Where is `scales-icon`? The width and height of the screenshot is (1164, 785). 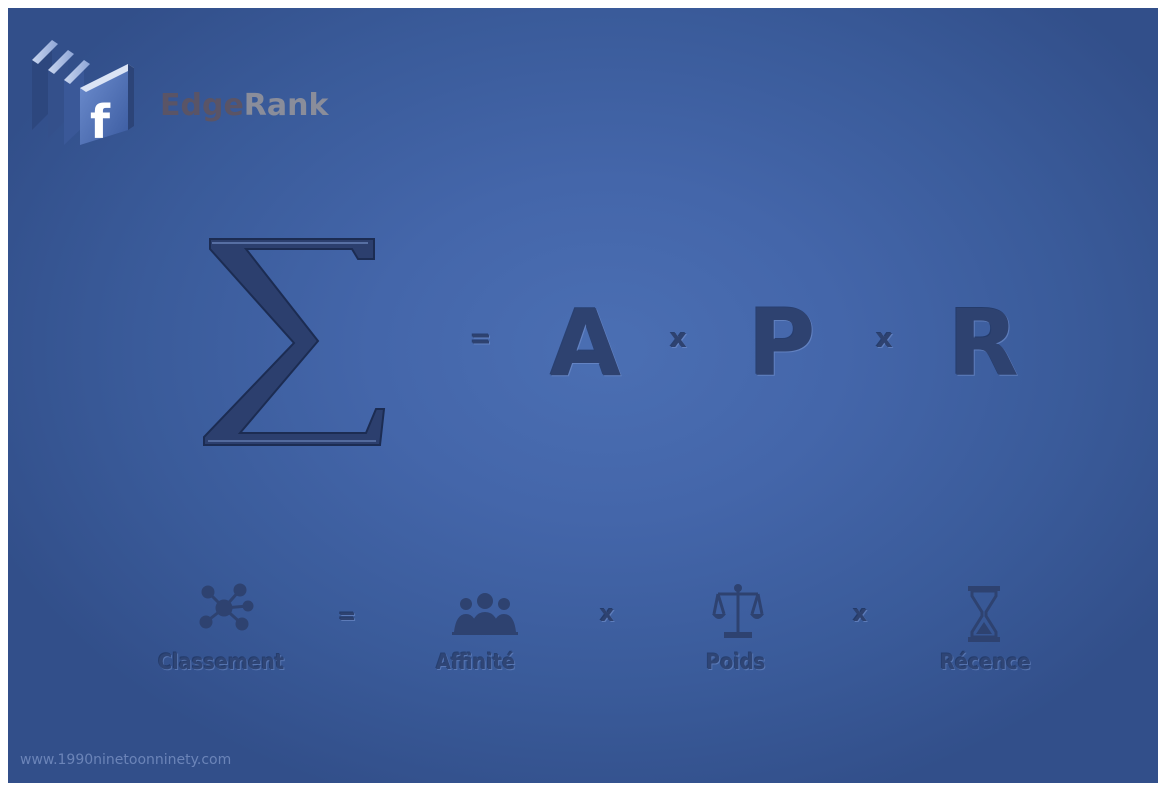
scales-icon is located at coordinates (738, 611).